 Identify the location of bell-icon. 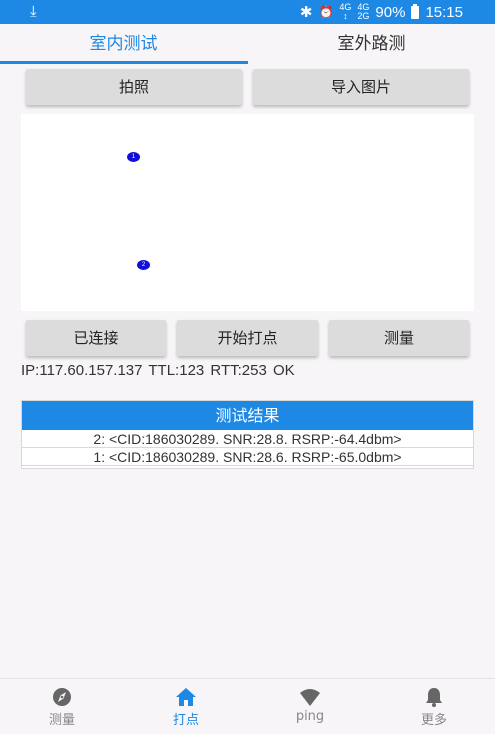
(434, 697).